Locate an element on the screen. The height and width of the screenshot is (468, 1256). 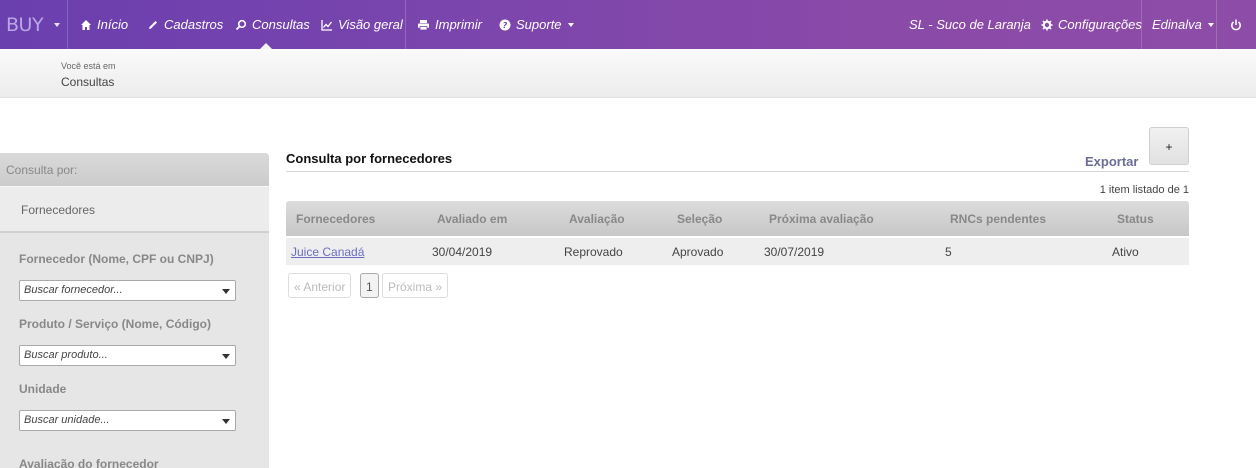
nav-cadastros: Cadastros is located at coordinates (185, 24).